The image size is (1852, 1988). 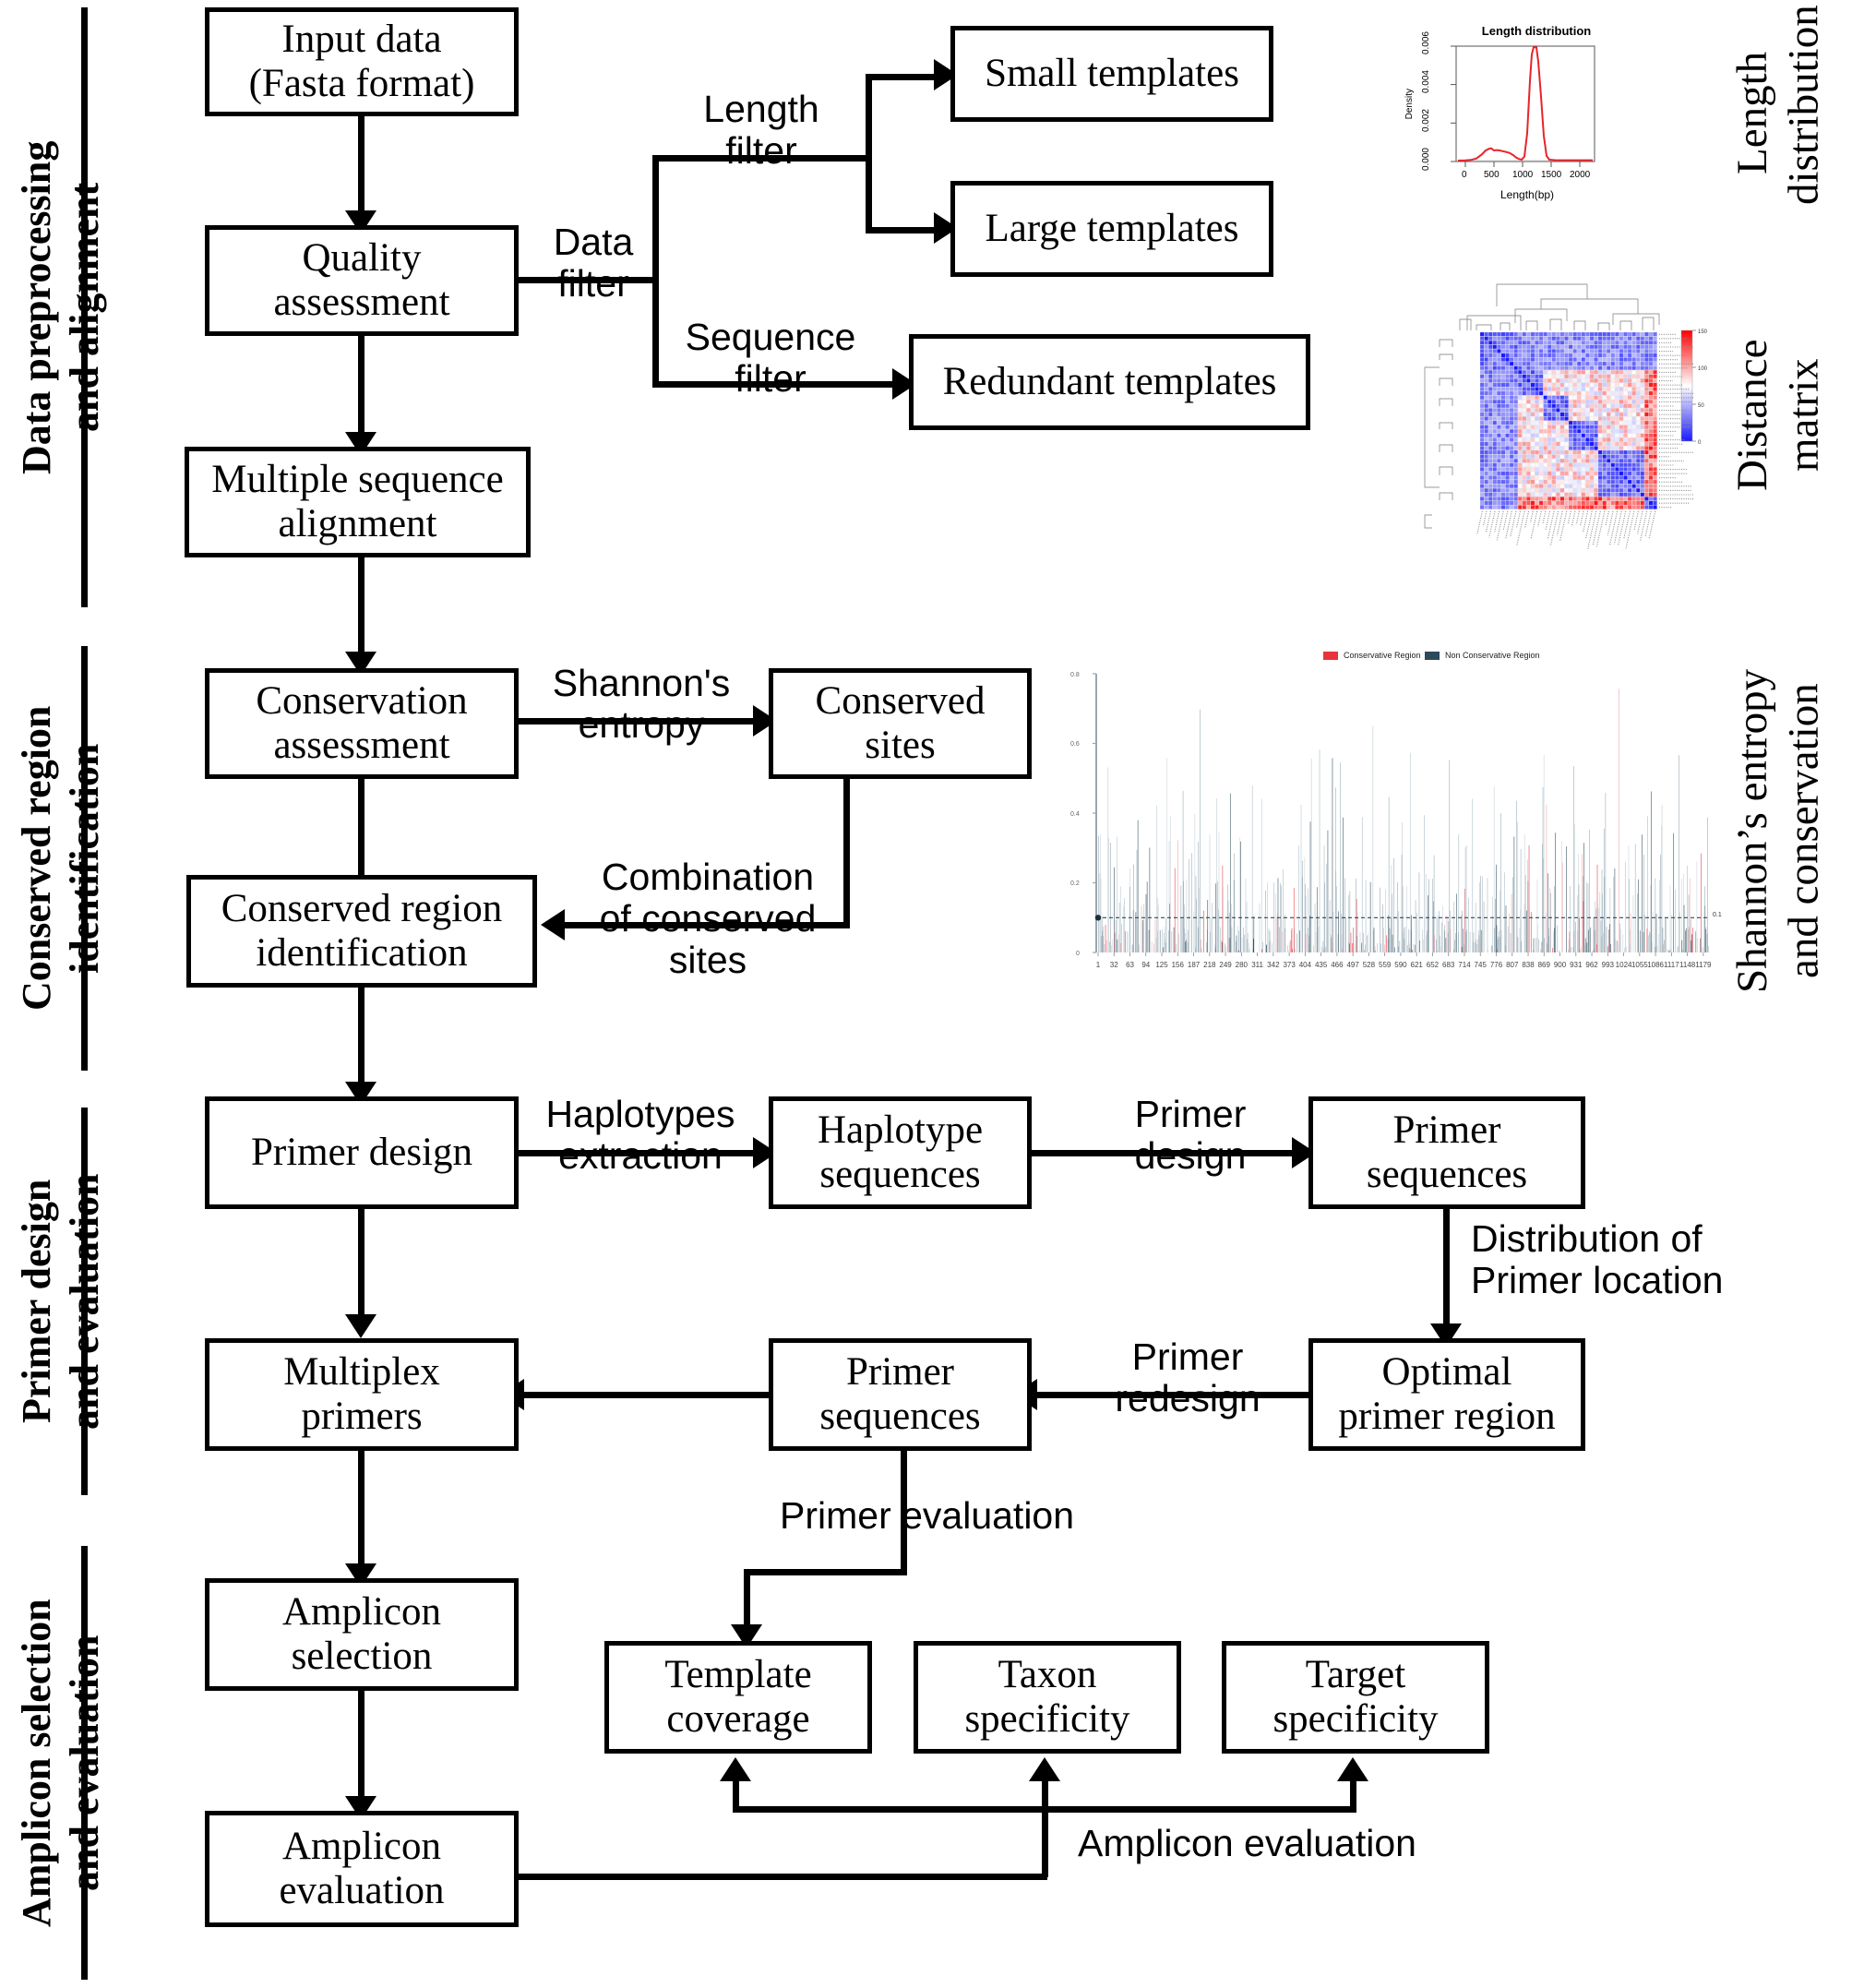 I want to click on svg-text: 94, so click(x=1145, y=965).